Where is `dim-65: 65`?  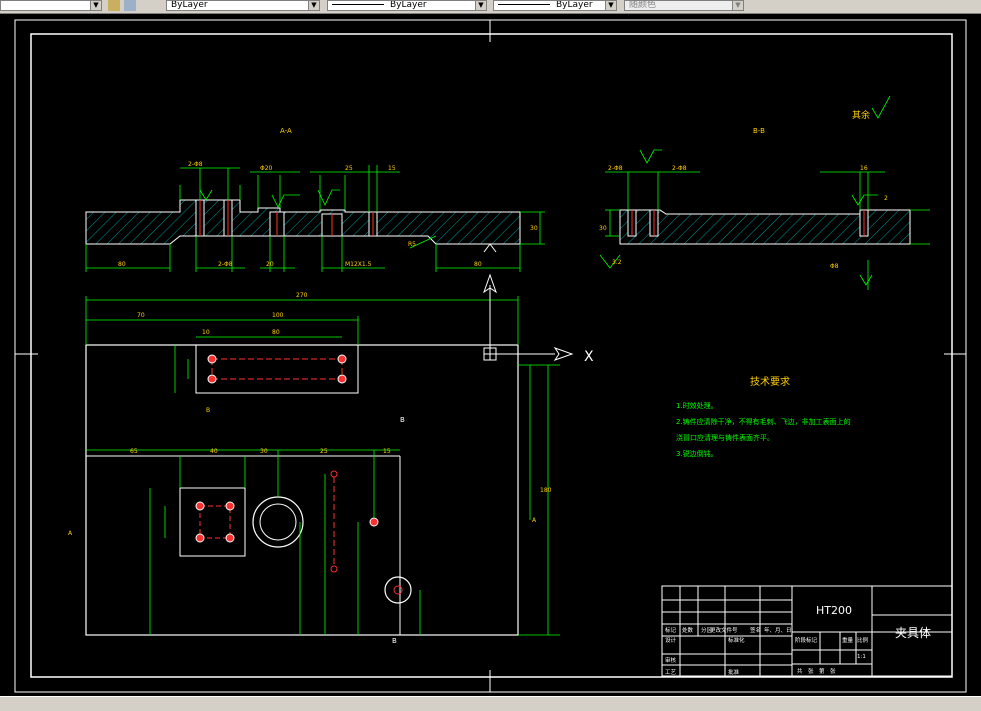 dim-65: 65 is located at coordinates (134, 451).